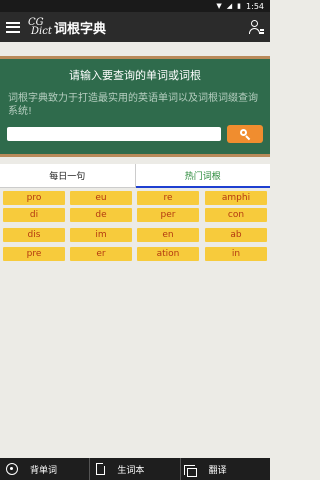  Describe the element at coordinates (101, 235) in the screenshot. I see `root-chip: im` at that location.